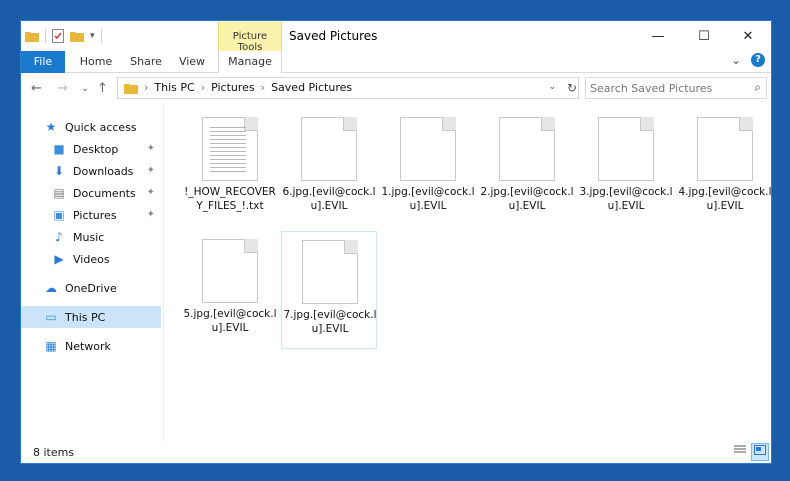 The height and width of the screenshot is (481, 790). Describe the element at coordinates (32, 36) in the screenshot. I see `folder-icon` at that location.